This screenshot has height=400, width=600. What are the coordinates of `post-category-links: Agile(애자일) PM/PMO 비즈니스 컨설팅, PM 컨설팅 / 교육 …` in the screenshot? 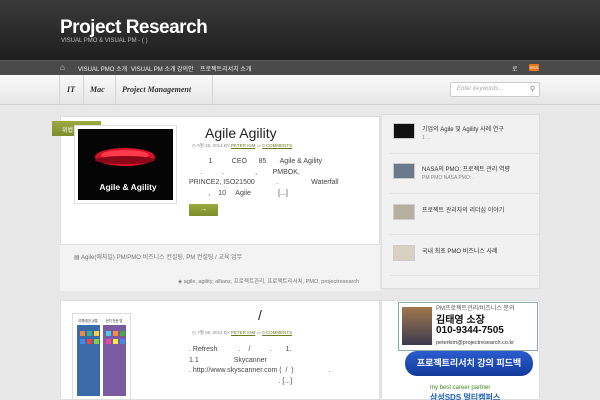 It's located at (161, 258).